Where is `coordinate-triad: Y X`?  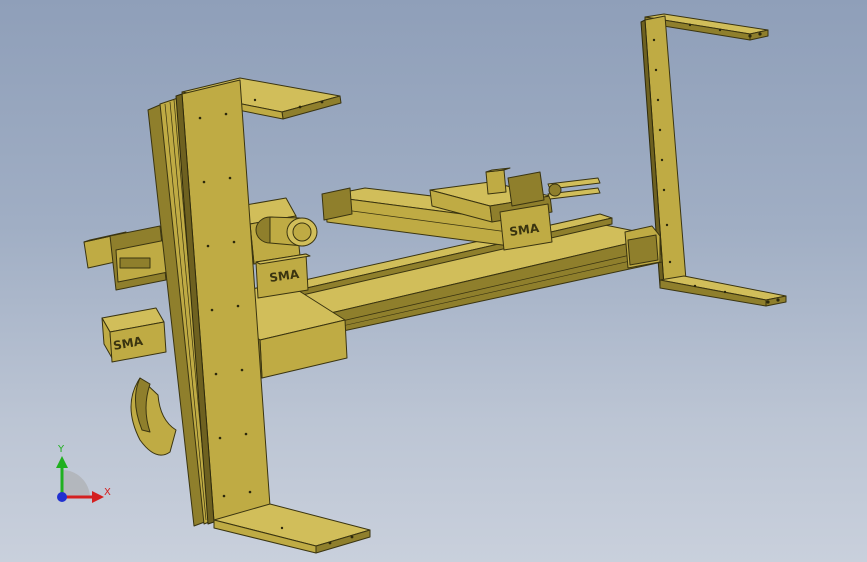 coordinate-triad: Y X is located at coordinates (83, 473).